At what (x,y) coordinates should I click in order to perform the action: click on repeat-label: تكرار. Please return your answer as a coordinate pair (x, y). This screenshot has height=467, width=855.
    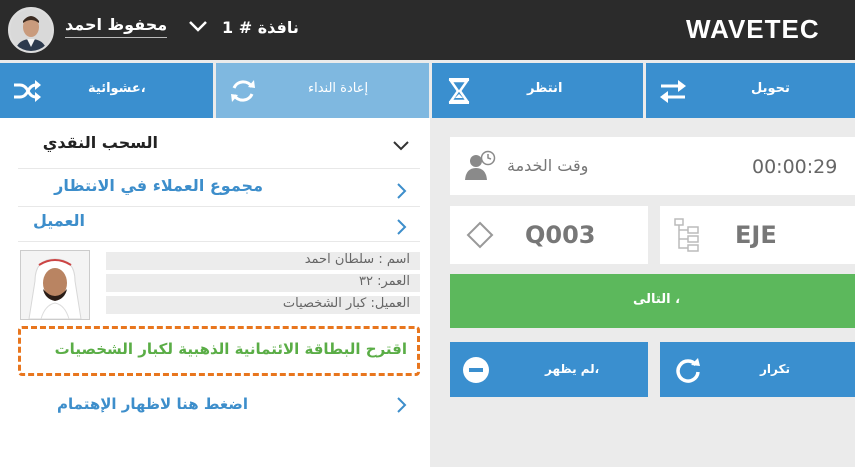
    Looking at the image, I should click on (775, 369).